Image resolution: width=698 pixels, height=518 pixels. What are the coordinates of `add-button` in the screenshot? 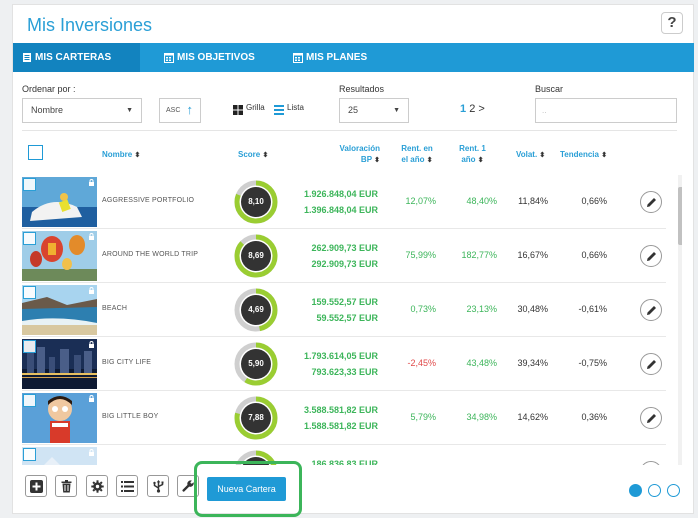 It's located at (36, 486).